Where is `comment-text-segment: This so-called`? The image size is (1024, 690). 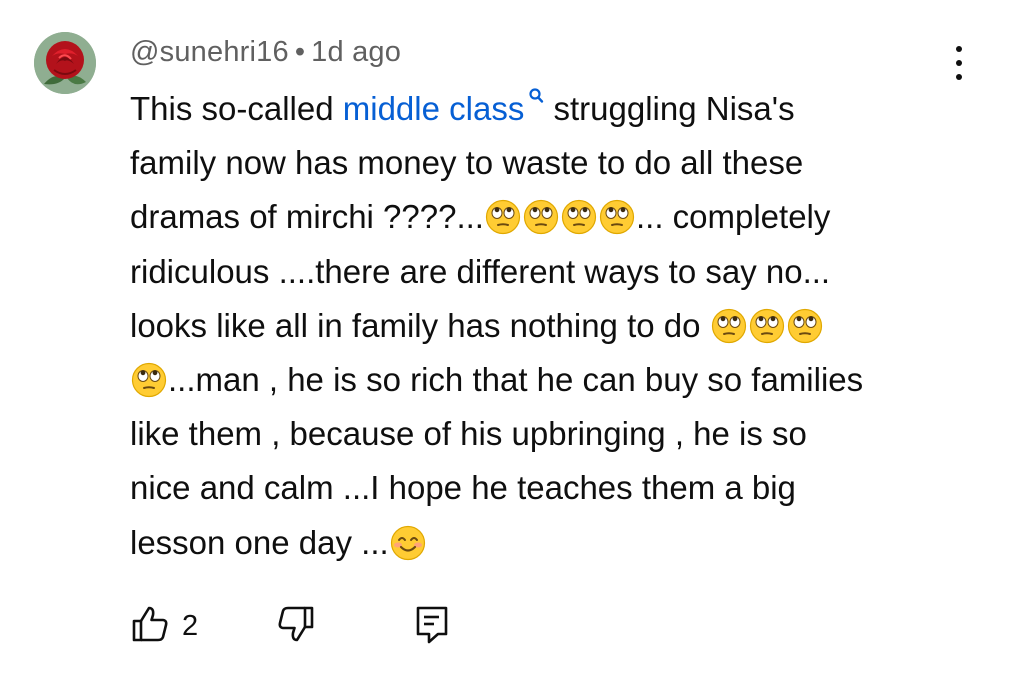 comment-text-segment: This so-called is located at coordinates (236, 108).